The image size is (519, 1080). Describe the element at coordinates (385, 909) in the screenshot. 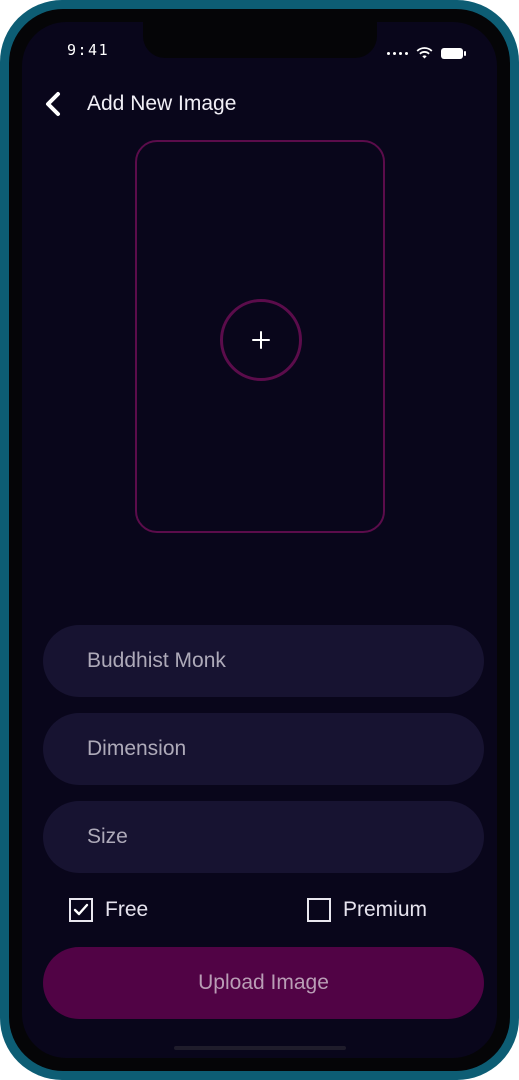

I see `premium-label: Premium` at that location.